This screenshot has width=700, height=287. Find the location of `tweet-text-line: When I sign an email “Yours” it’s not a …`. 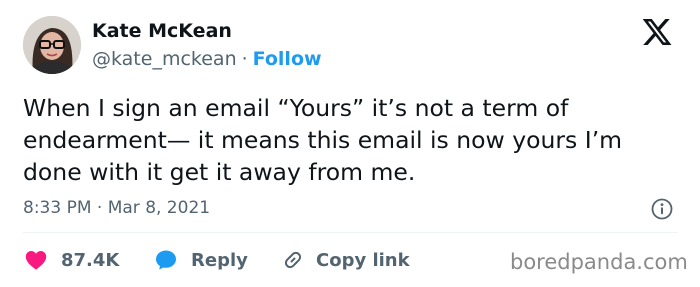

tweet-text-line: When I sign an email “Yours” it’s not a … is located at coordinates (296, 108).